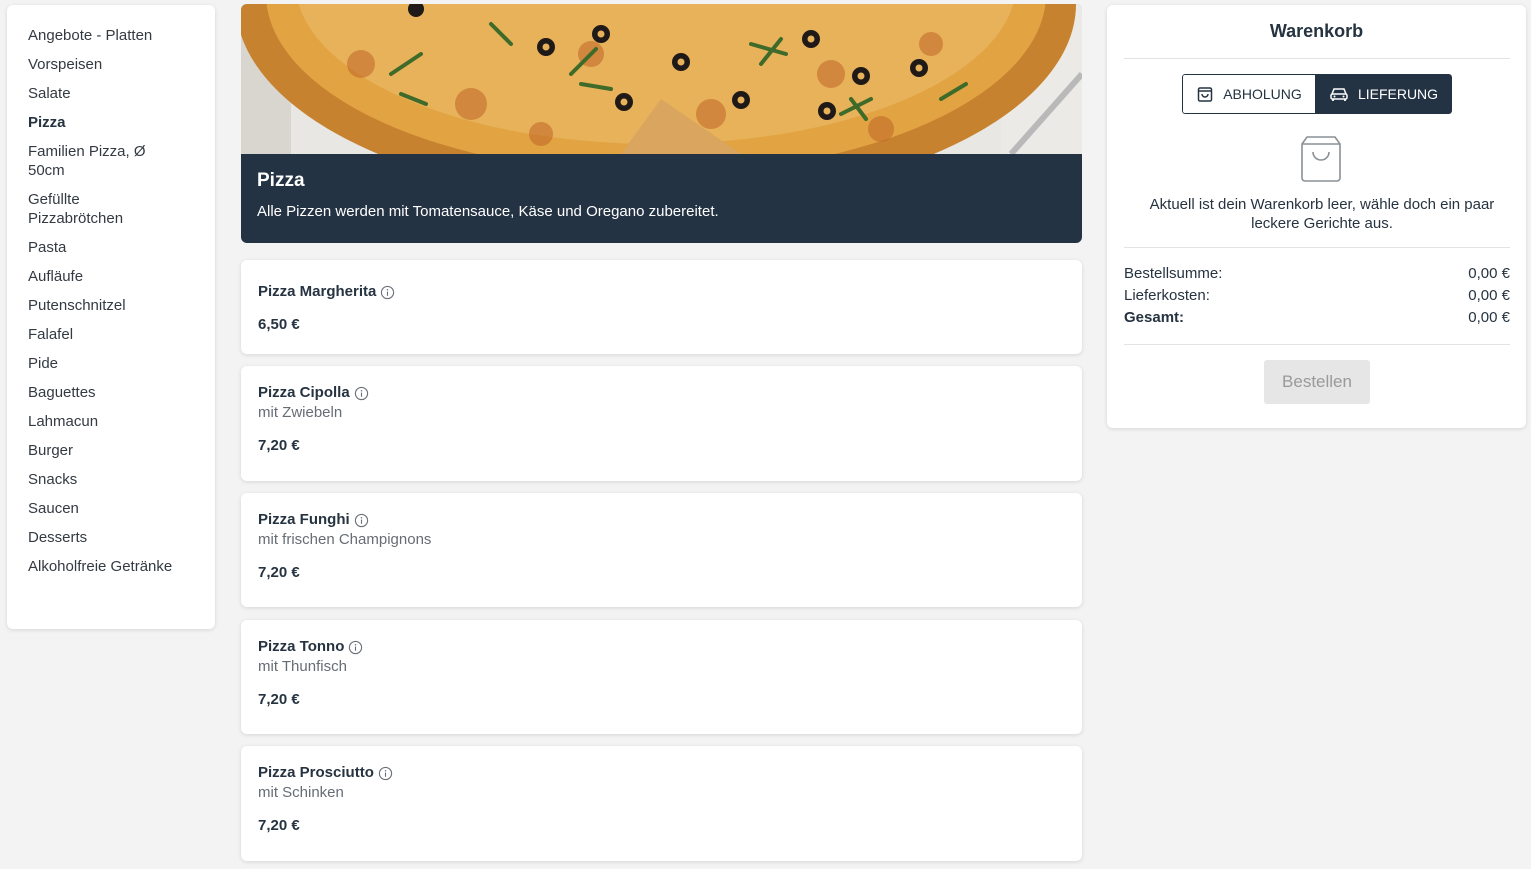  What do you see at coordinates (103, 392) in the screenshot?
I see `sidebar-item-baguettes: Baguettes` at bounding box center [103, 392].